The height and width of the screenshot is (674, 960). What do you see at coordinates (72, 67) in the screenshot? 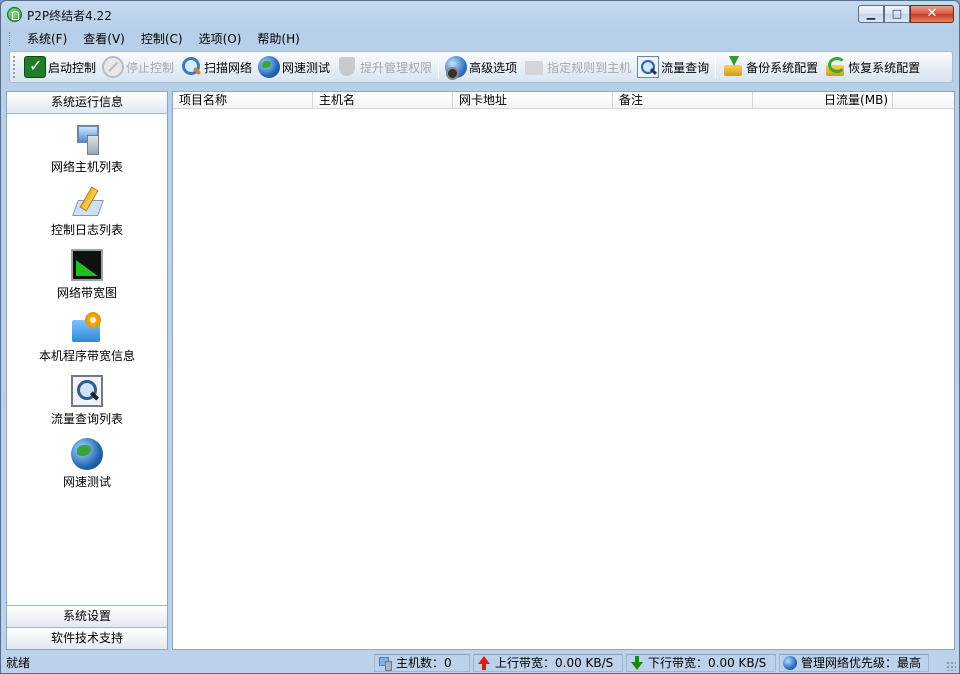
I see `start-control-label: 启动控制` at bounding box center [72, 67].